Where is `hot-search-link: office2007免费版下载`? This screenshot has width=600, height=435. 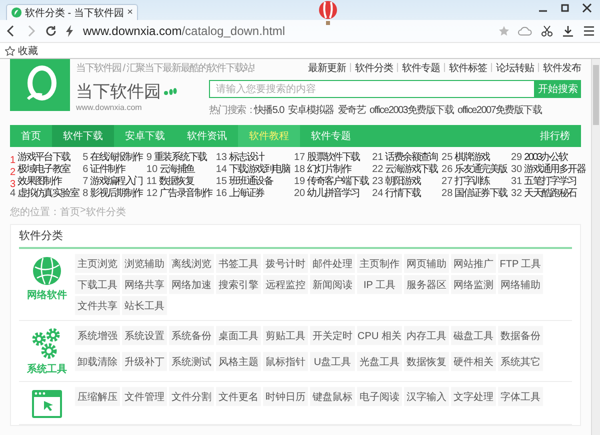 hot-search-link: office2007免费版下载 is located at coordinates (500, 110).